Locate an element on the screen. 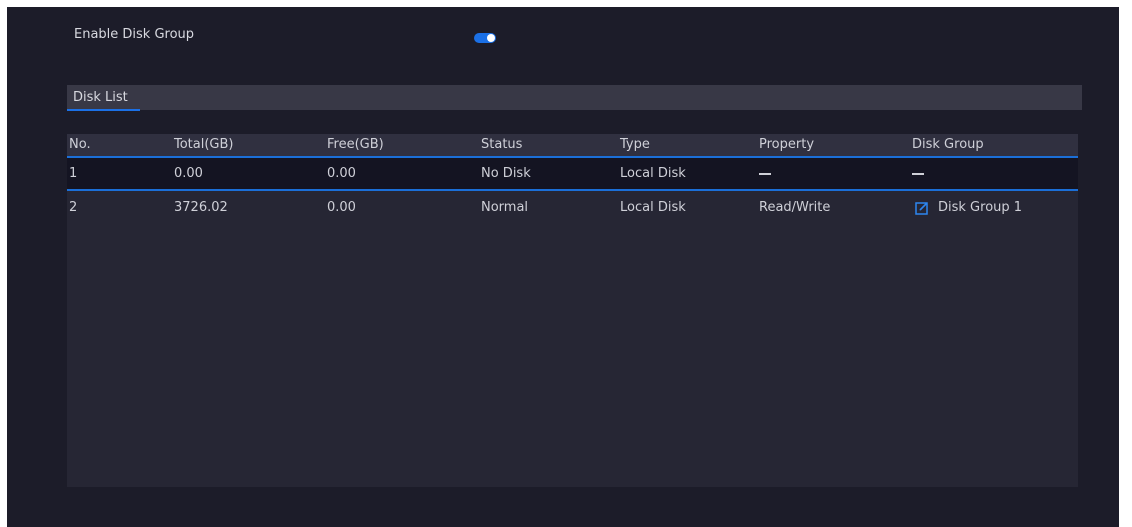 This screenshot has width=1132, height=527. cell-property-empty is located at coordinates (765, 174).